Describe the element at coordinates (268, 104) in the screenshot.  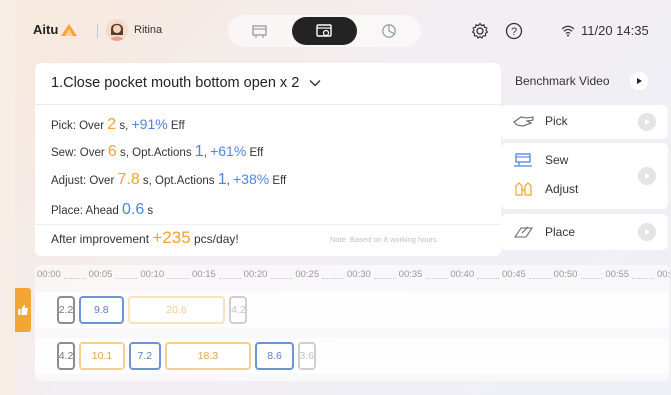
I see `card-divider` at that location.